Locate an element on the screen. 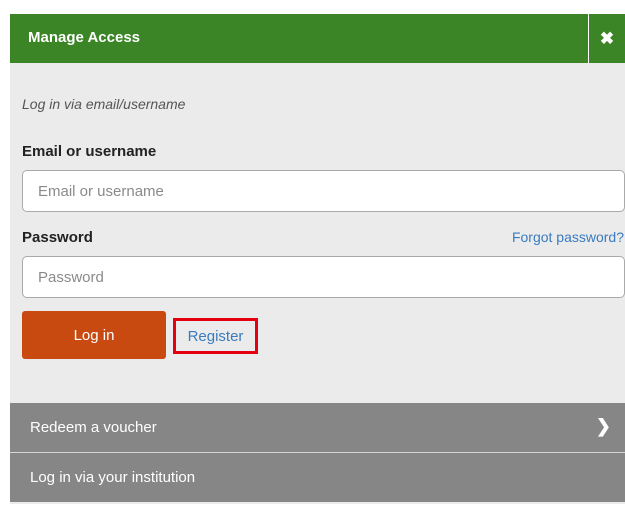 The height and width of the screenshot is (517, 625). close-icon: ✖ is located at coordinates (607, 38).